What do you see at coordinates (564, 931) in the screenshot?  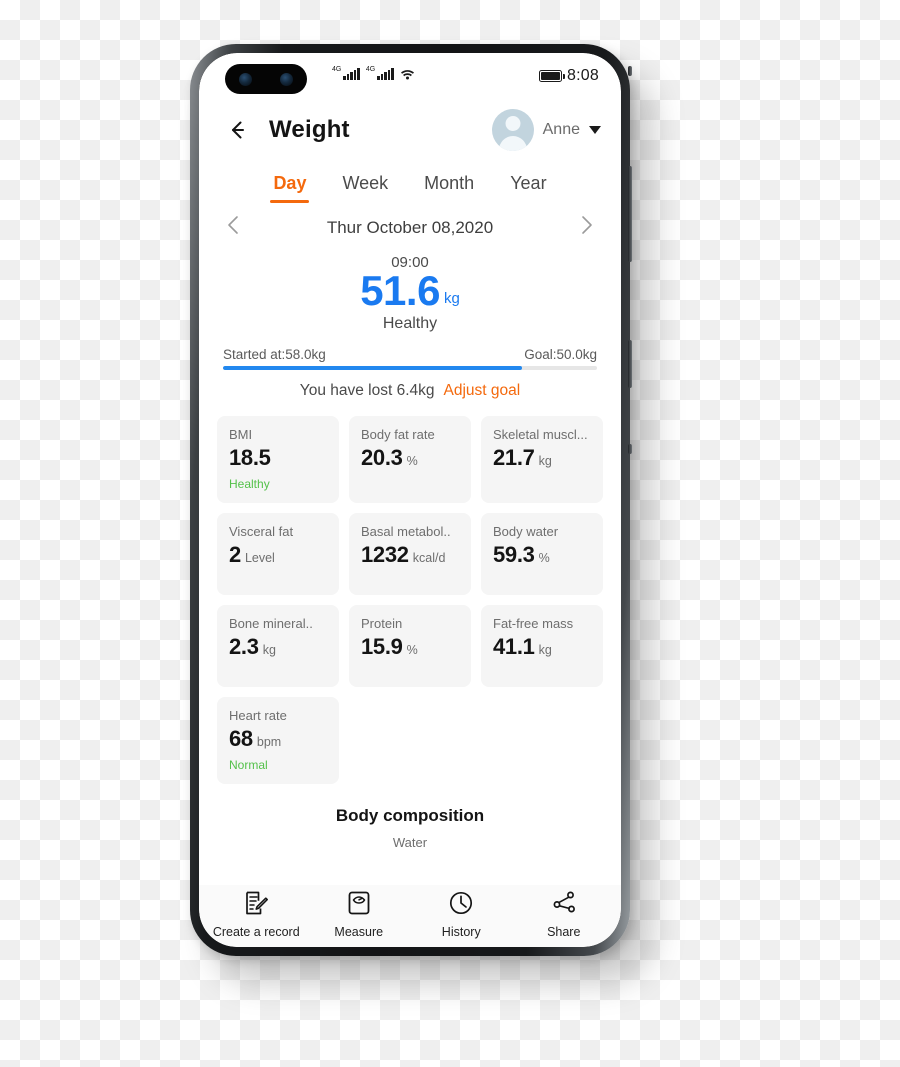 I see `nav-label-share: Share` at bounding box center [564, 931].